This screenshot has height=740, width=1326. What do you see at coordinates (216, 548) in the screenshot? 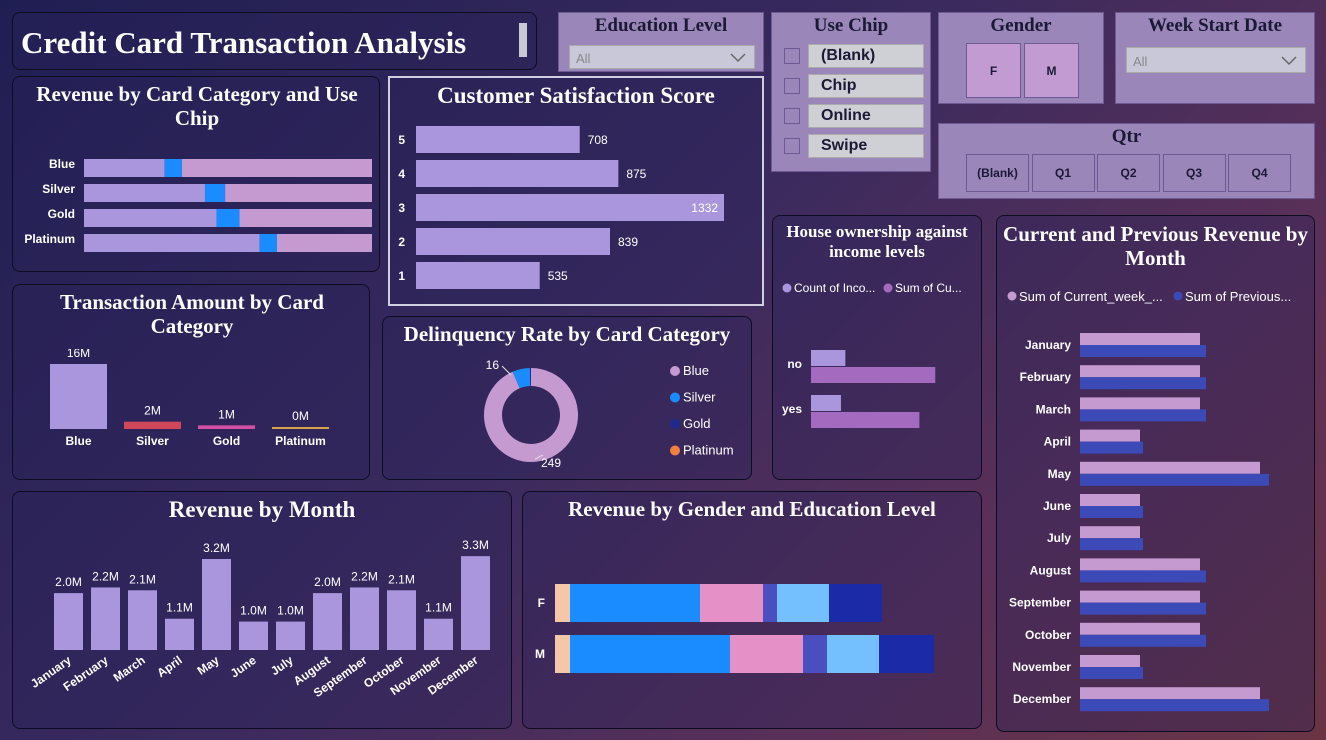
I see `data-label: 3.2M` at bounding box center [216, 548].